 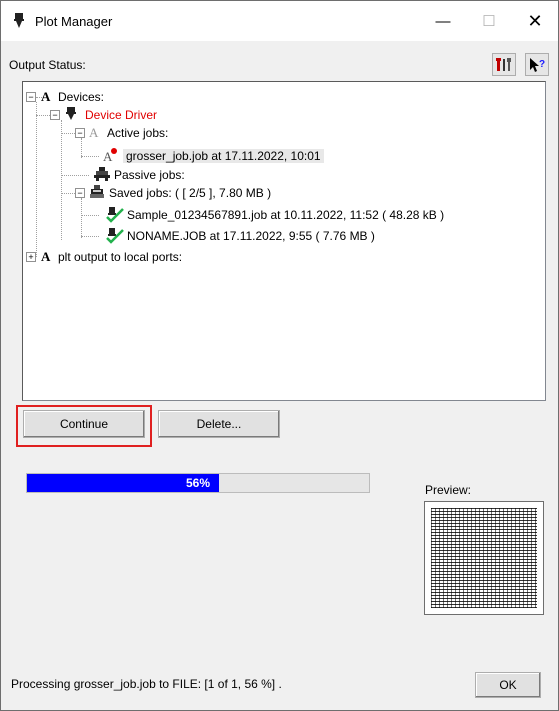 What do you see at coordinates (120, 257) in the screenshot?
I see `tree-node-plt-output-label: plt output to local ports:` at bounding box center [120, 257].